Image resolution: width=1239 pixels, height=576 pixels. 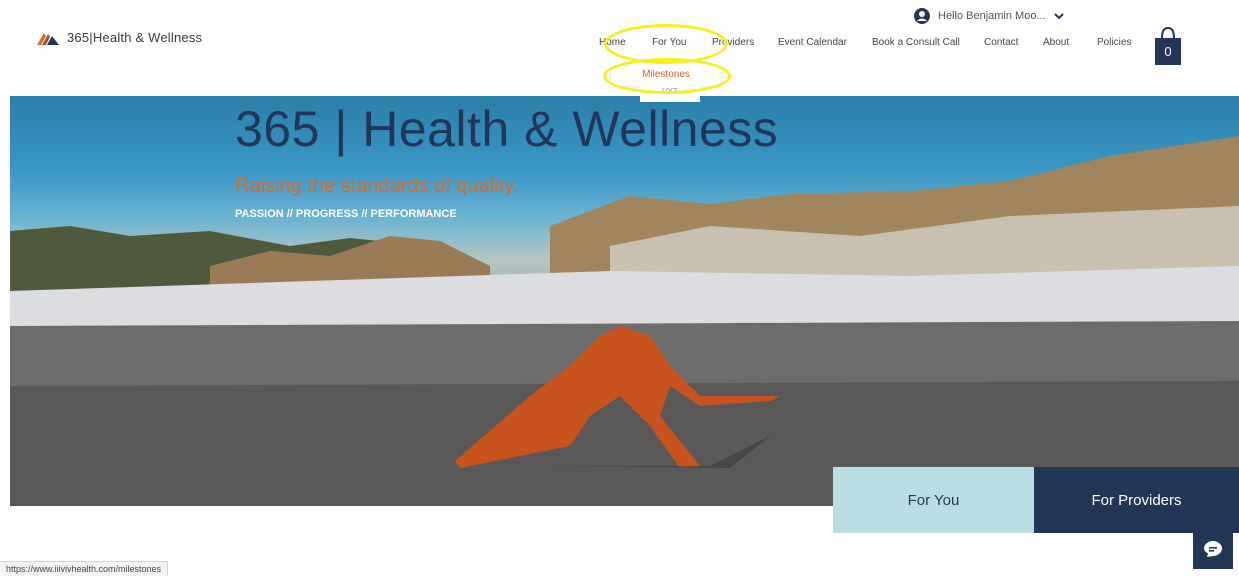 I want to click on dropdown-milestones: Milestones, so click(x=666, y=74).